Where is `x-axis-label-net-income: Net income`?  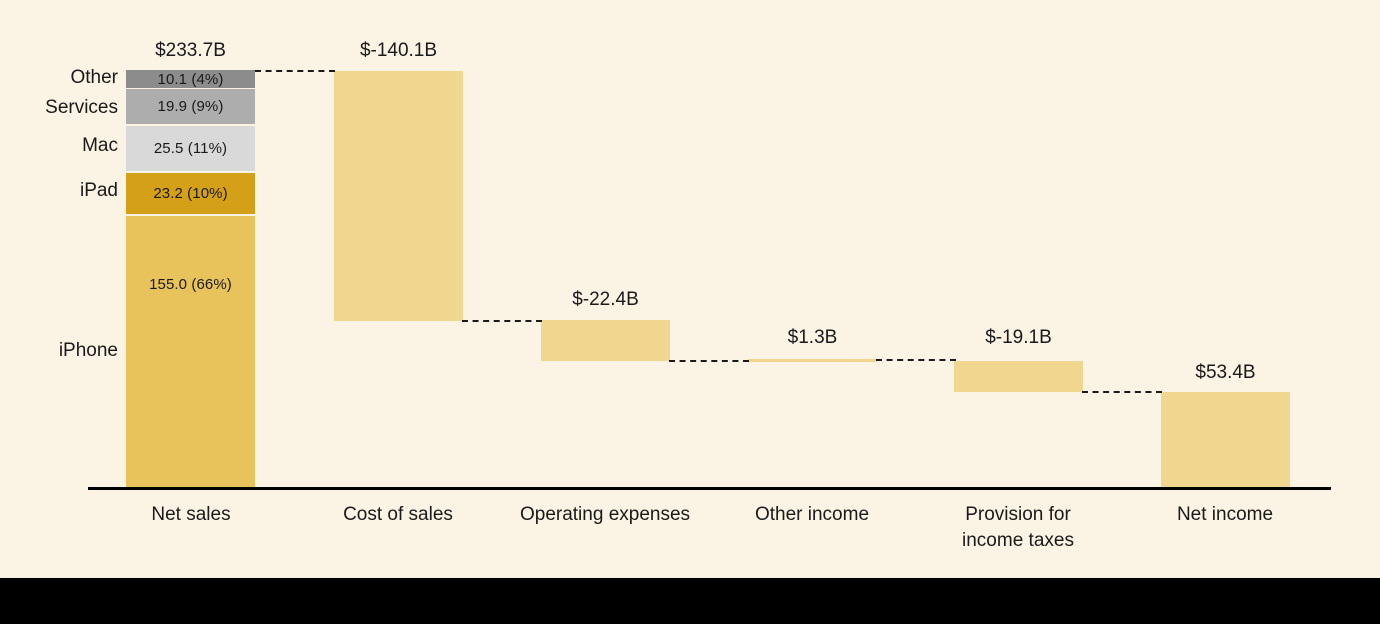
x-axis-label-net-income: Net income is located at coordinates (1225, 515).